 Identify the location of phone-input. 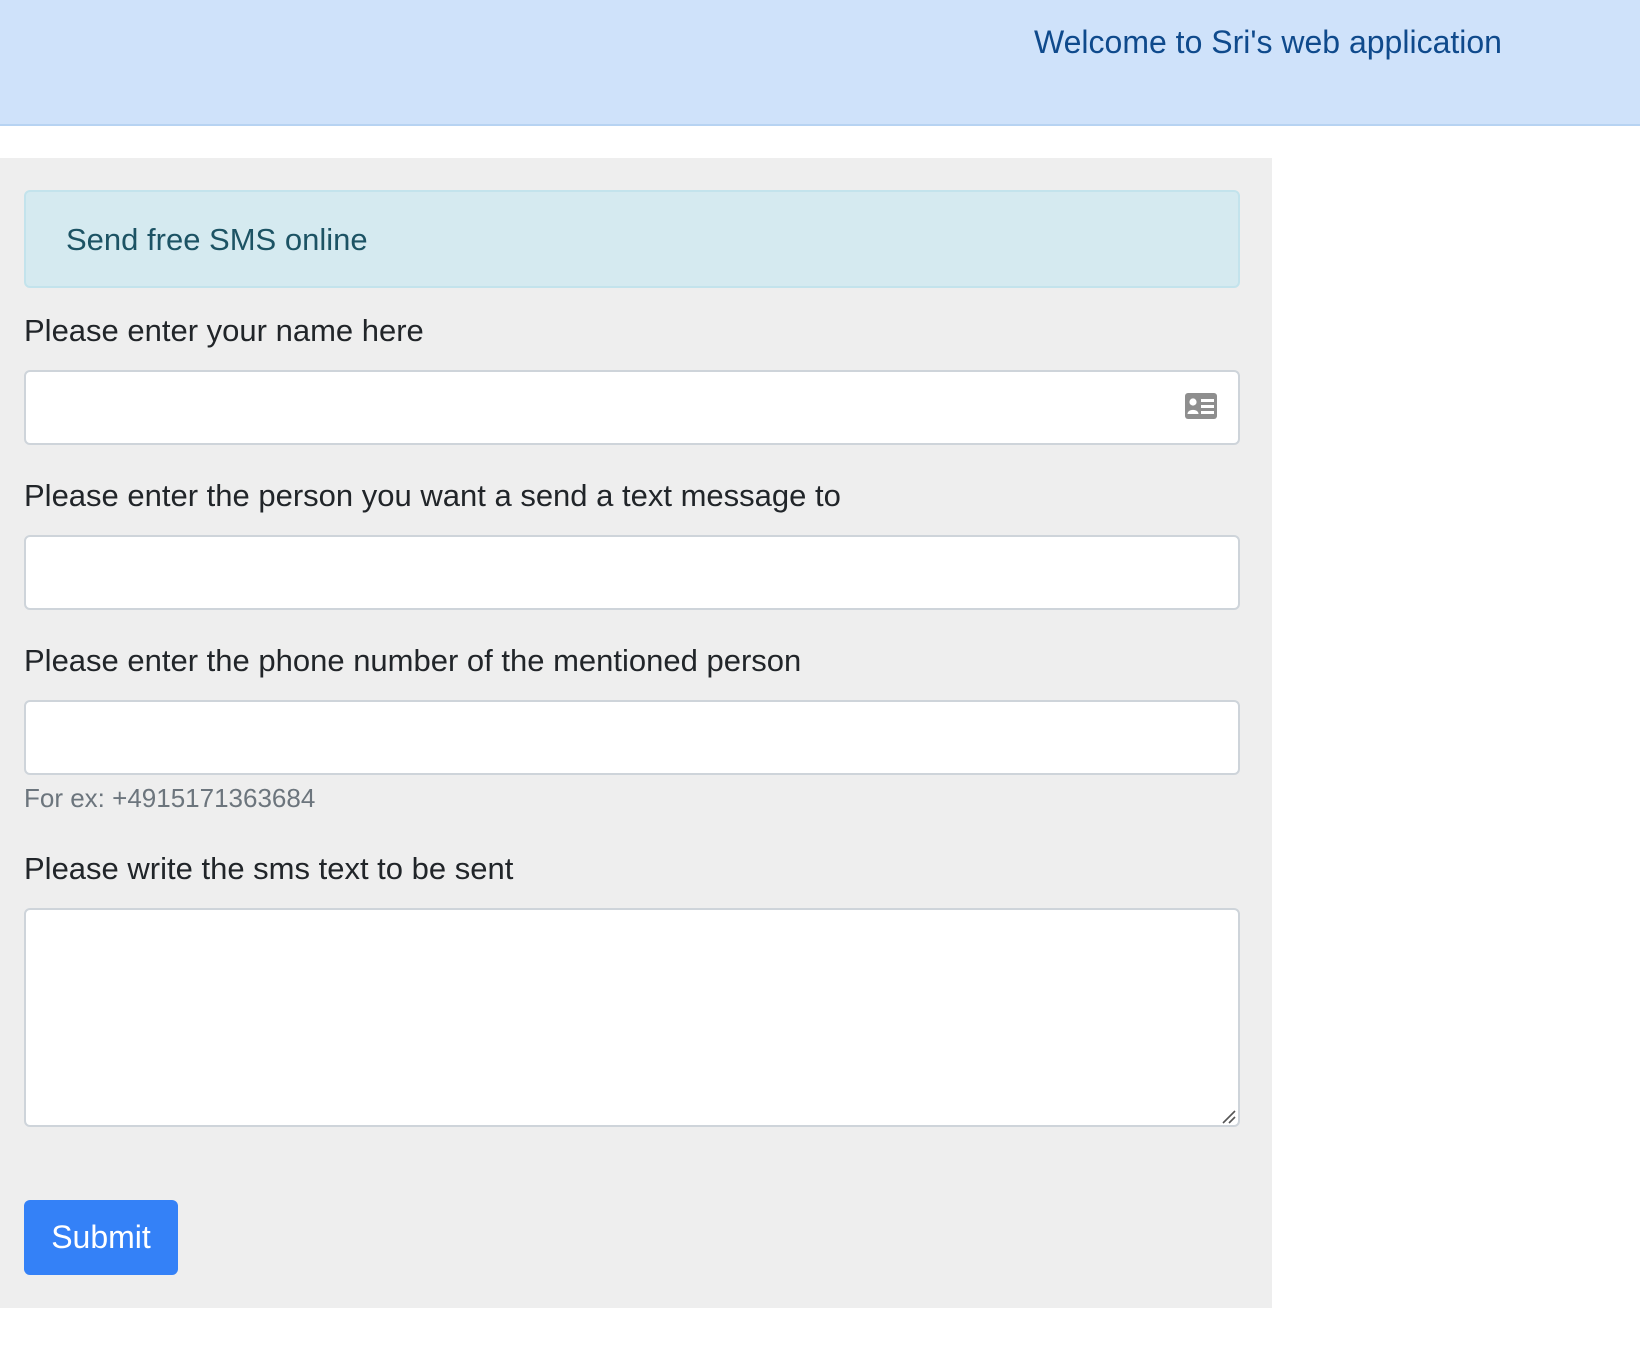
(632, 737).